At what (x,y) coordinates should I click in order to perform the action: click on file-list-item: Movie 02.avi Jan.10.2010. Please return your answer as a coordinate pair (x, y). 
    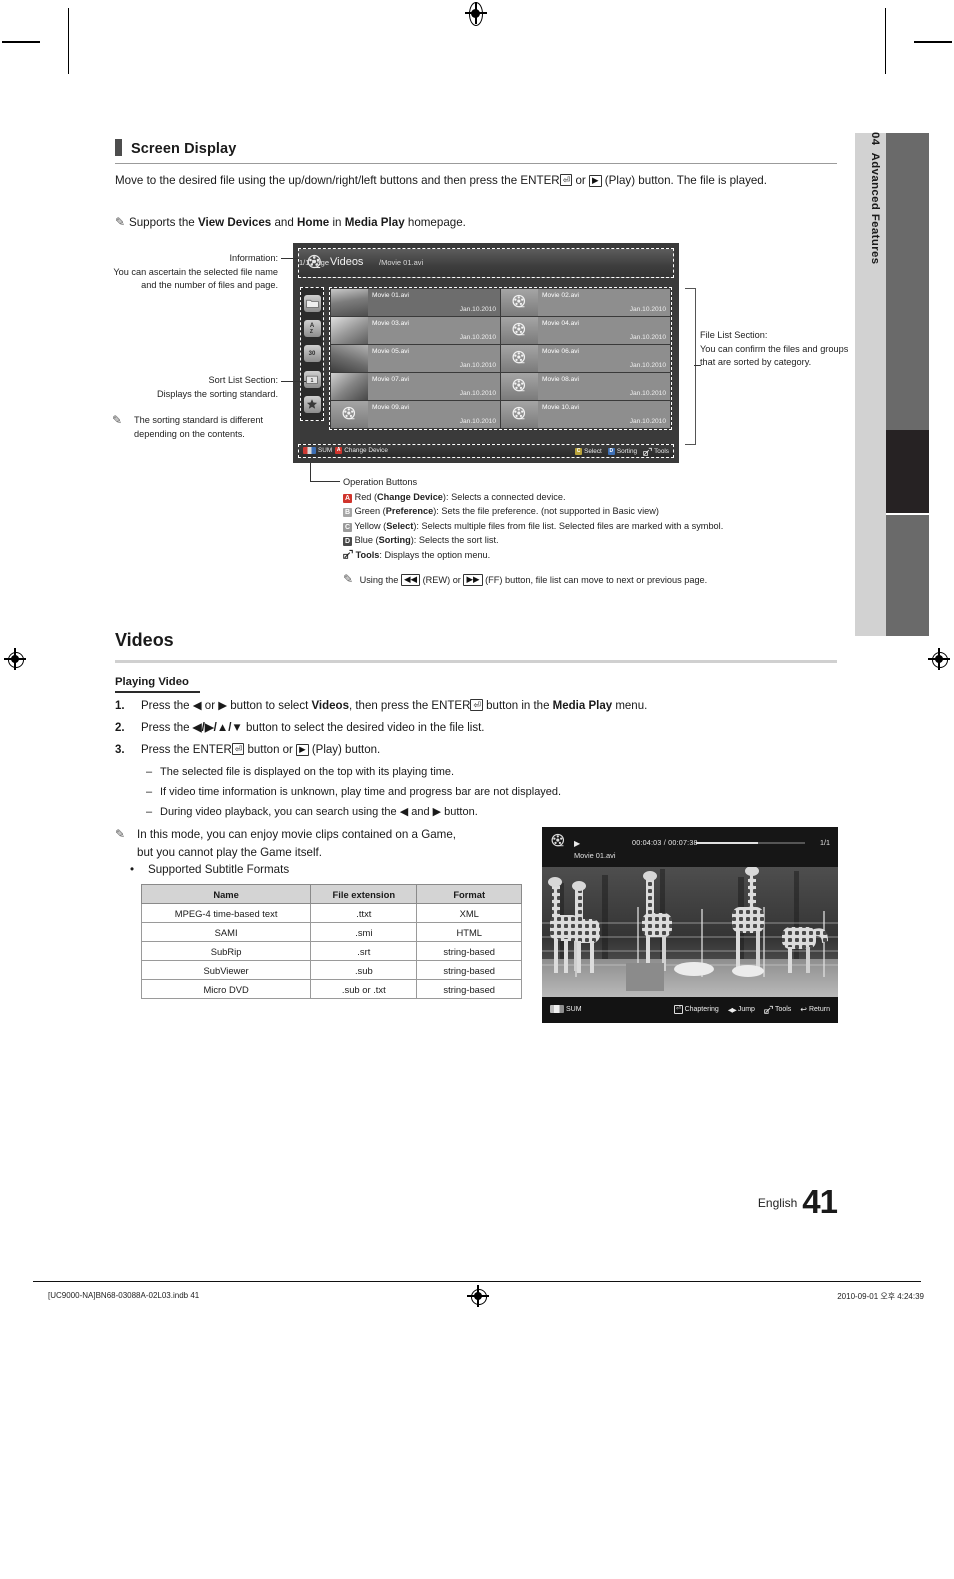
    Looking at the image, I should click on (585, 302).